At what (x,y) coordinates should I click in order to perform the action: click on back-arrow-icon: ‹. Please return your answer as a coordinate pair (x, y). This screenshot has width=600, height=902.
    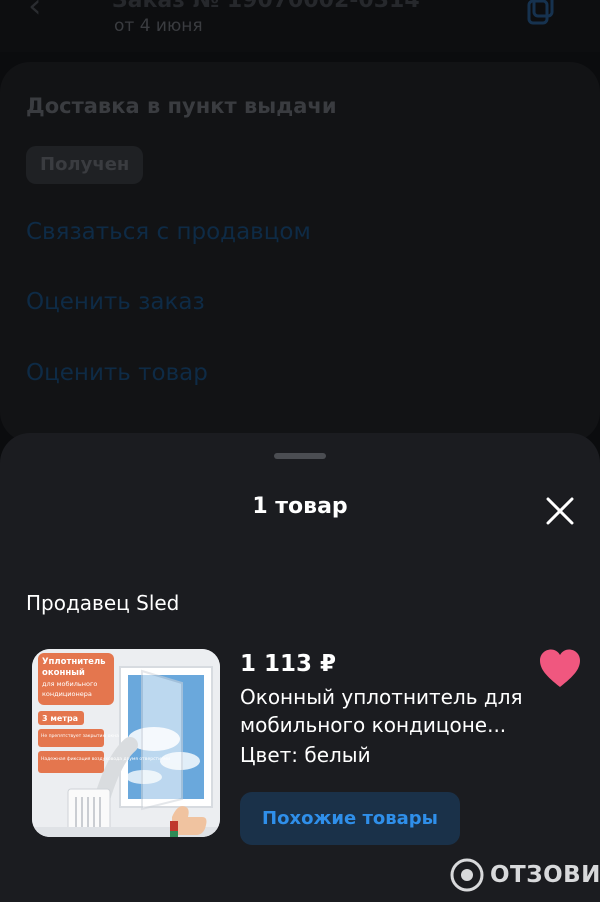
    Looking at the image, I should click on (43, 13).